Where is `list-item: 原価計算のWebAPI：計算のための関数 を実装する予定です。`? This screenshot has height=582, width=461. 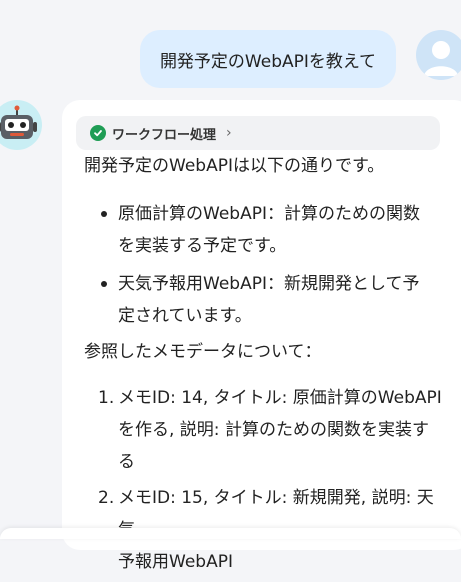 list-item: 原価計算のWebAPI：計算のための関数 を実装する予定です。 is located at coordinates (264, 230).